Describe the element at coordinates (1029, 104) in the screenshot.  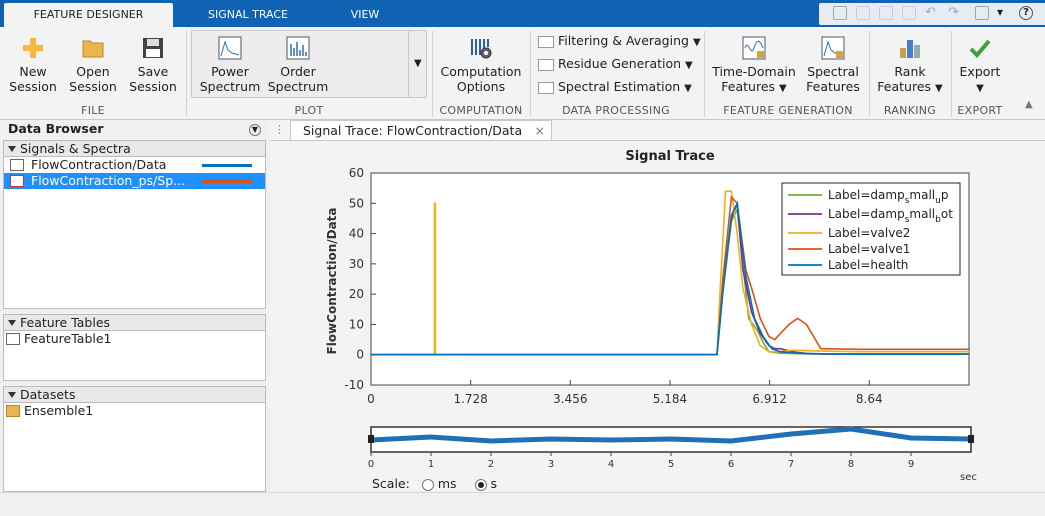
I see `collapse-ribbon-icon: ▲` at that location.